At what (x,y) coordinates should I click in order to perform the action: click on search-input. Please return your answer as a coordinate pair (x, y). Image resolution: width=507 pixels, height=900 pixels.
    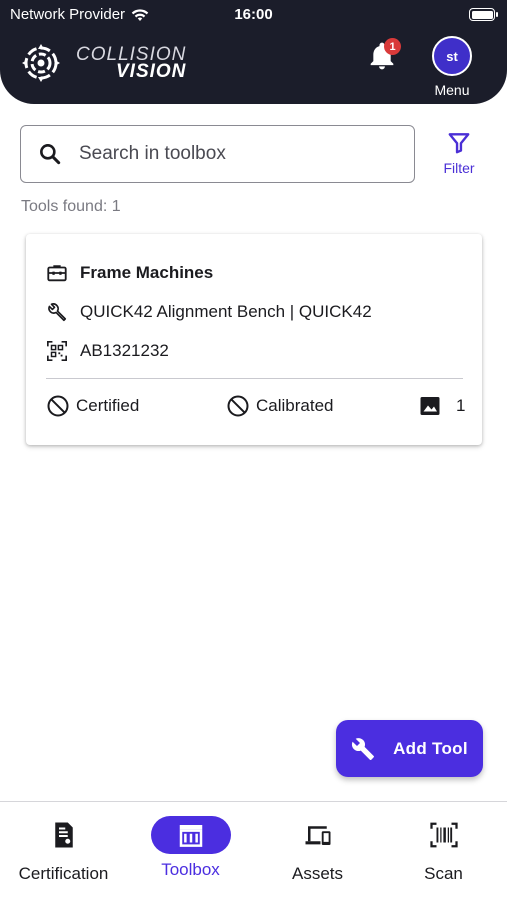
    Looking at the image, I should click on (239, 154).